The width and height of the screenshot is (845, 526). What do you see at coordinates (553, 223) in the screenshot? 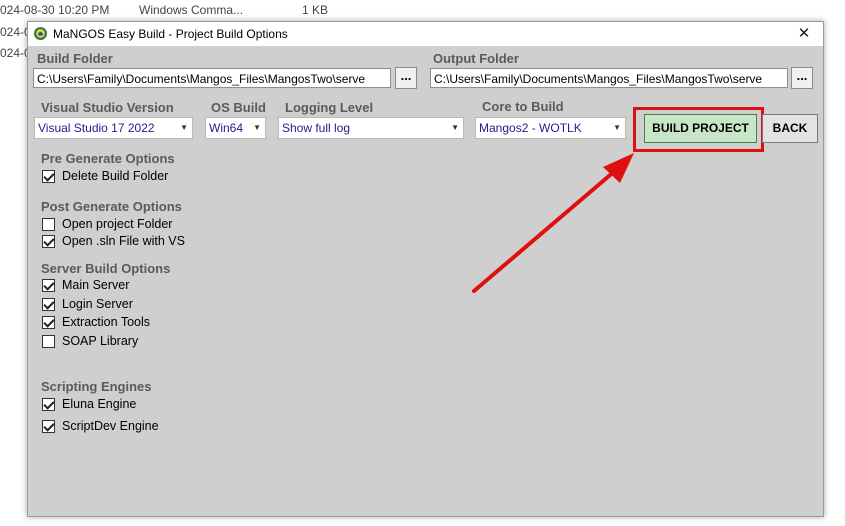
I see `annotation-arrow-icon` at bounding box center [553, 223].